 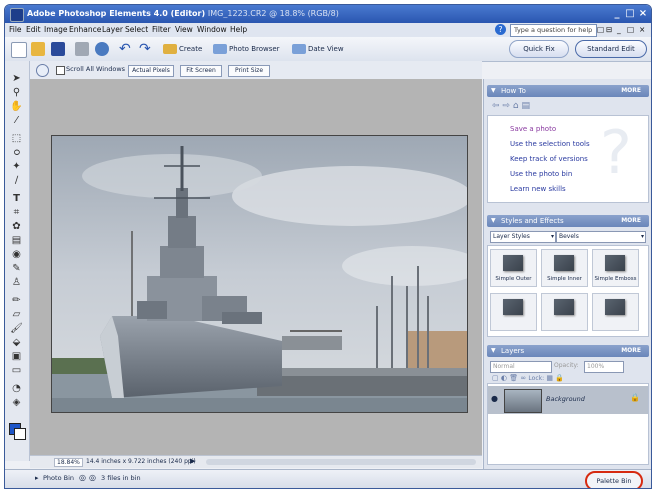 I want to click on forward-arrow-icon: ⇨, so click(x=506, y=106).